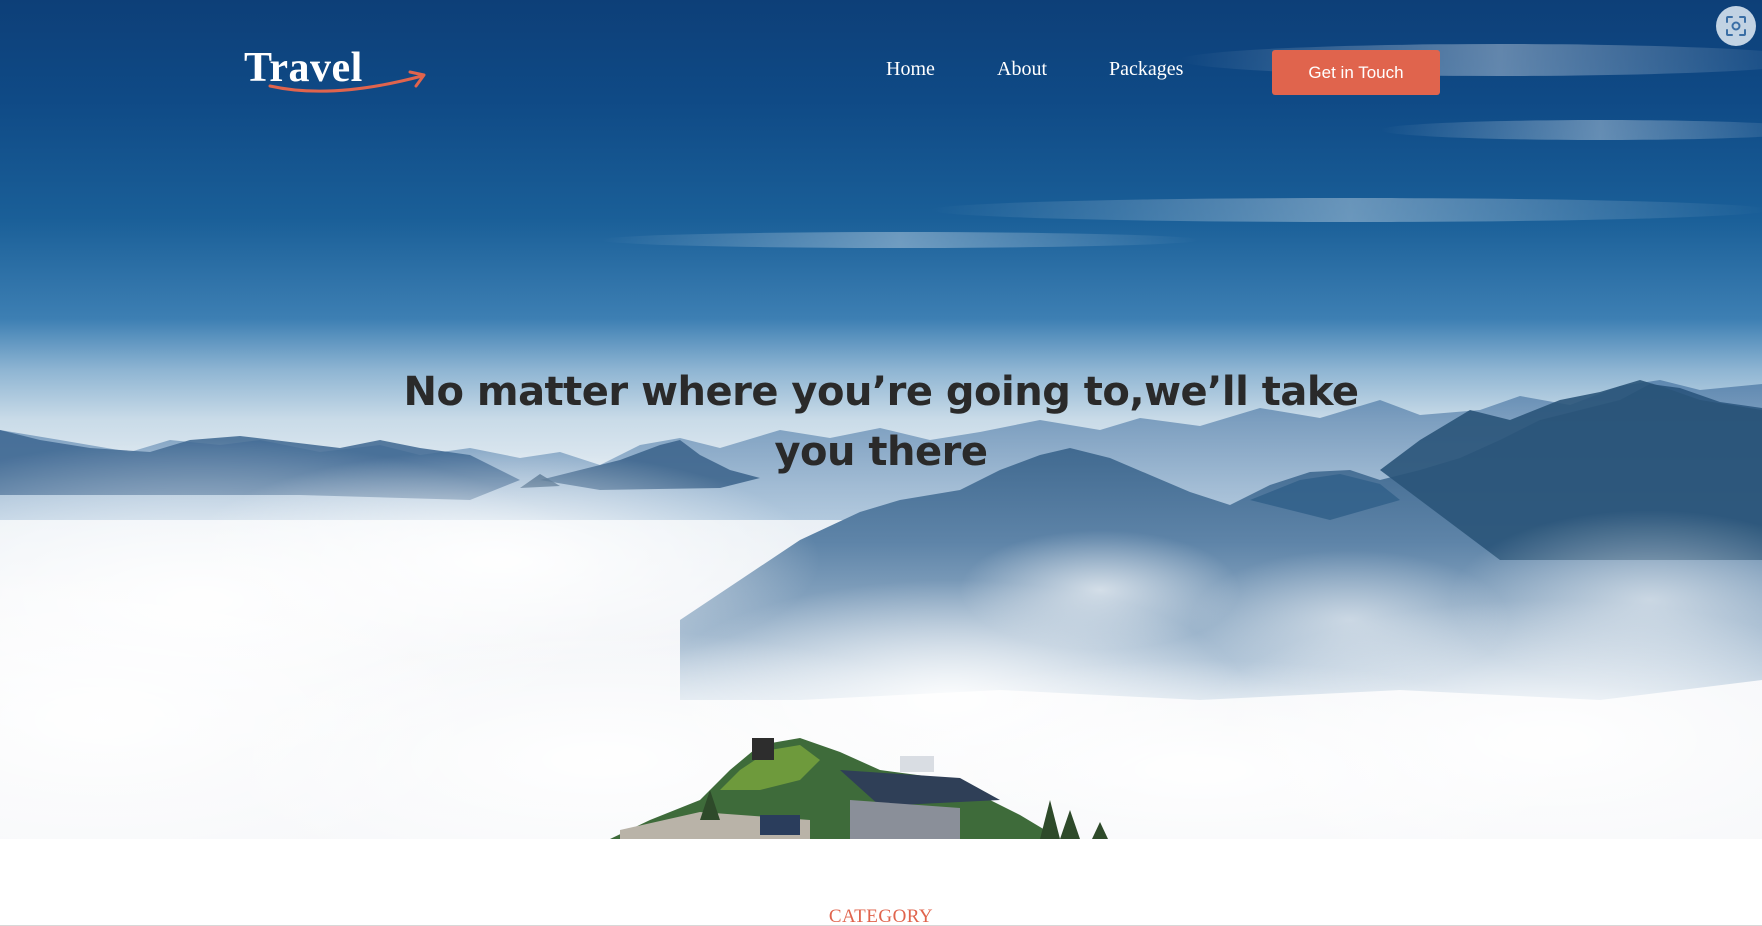 The height and width of the screenshot is (926, 1762). I want to click on screenshot-scan-button, so click(1736, 26).